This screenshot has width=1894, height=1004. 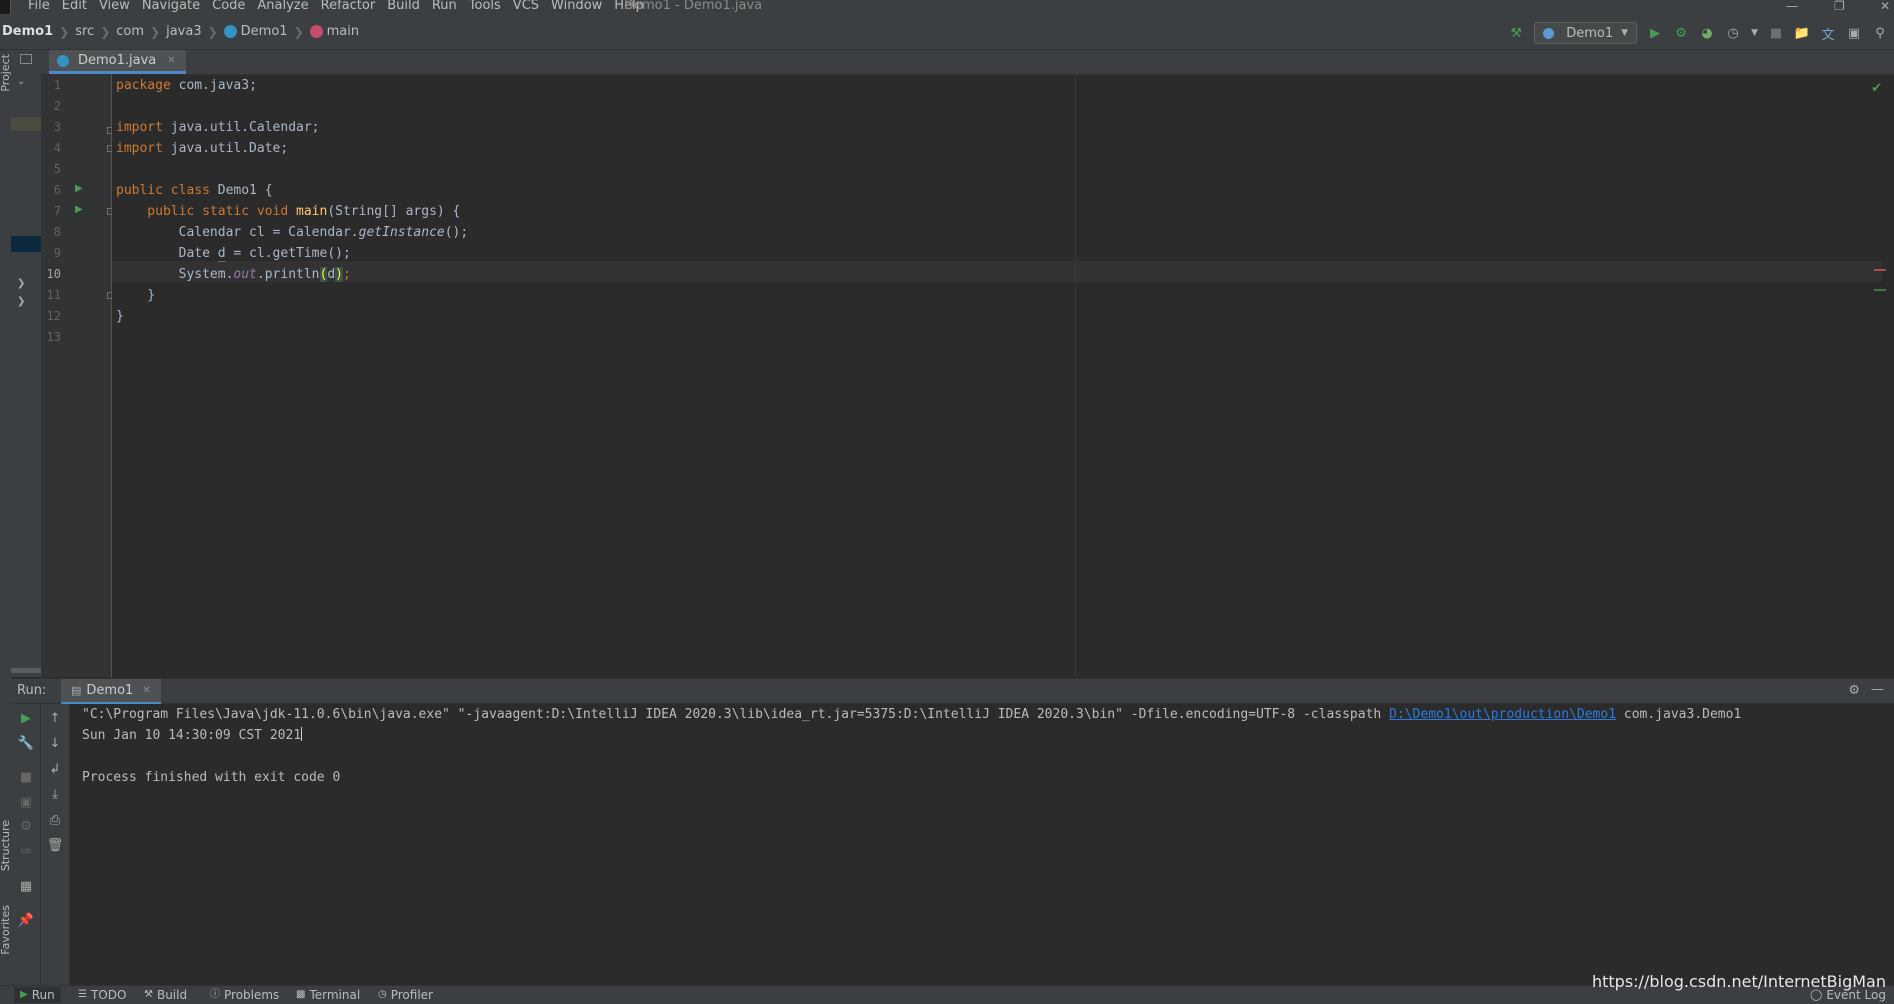 I want to click on arrow-up-icon: ↑, so click(x=55, y=718).